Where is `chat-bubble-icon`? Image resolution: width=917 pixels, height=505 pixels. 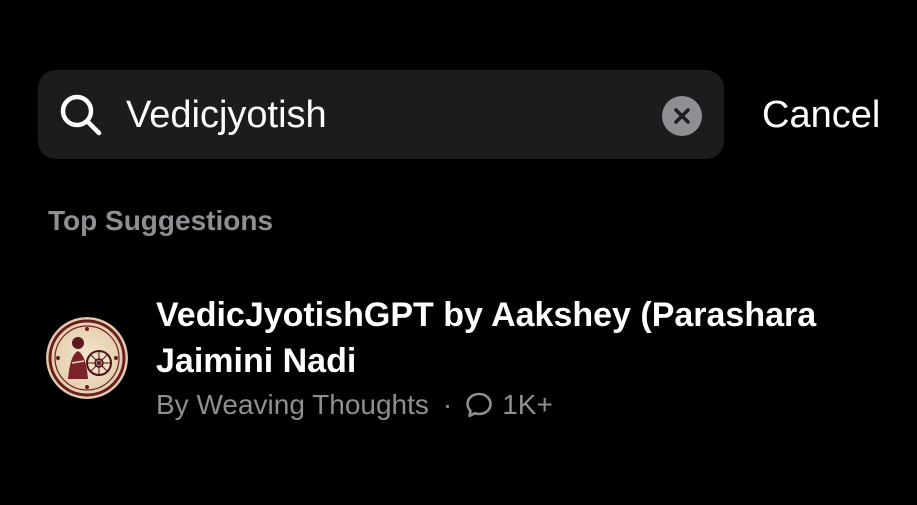 chat-bubble-icon is located at coordinates (479, 405).